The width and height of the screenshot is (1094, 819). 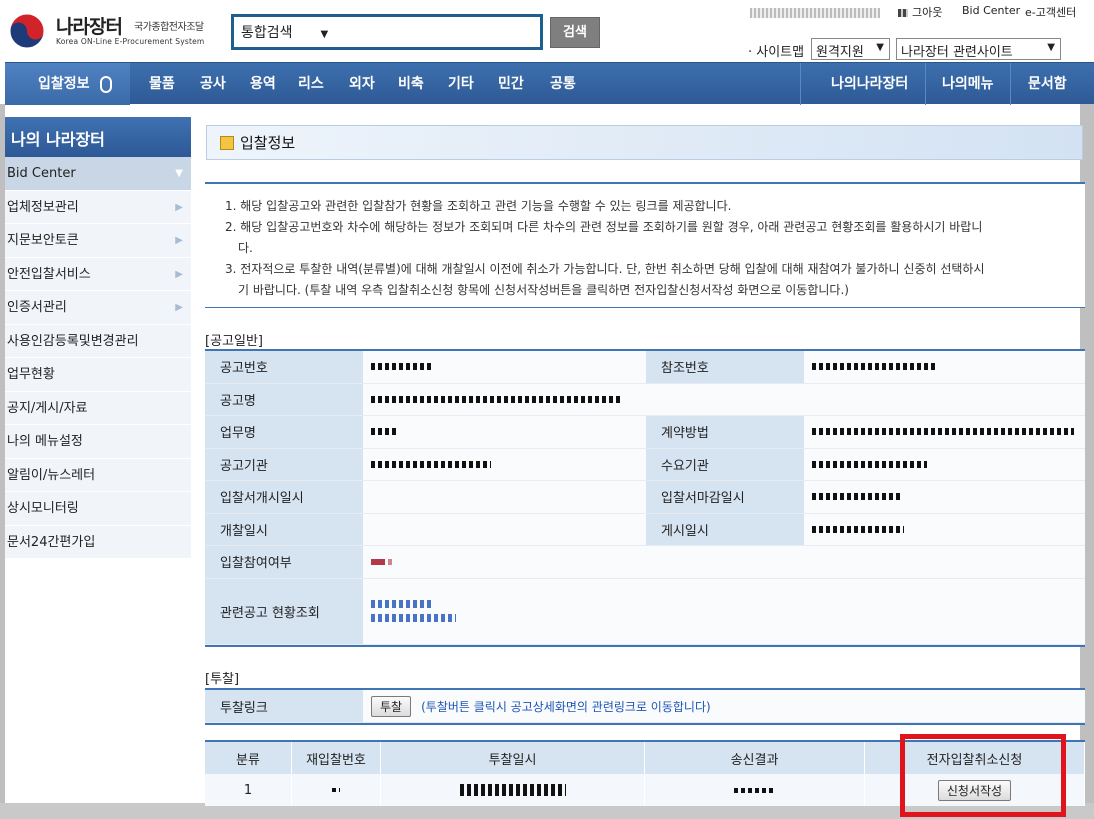 What do you see at coordinates (850, 49) in the screenshot?
I see `remote-support-select: 원격지원 ▼` at bounding box center [850, 49].